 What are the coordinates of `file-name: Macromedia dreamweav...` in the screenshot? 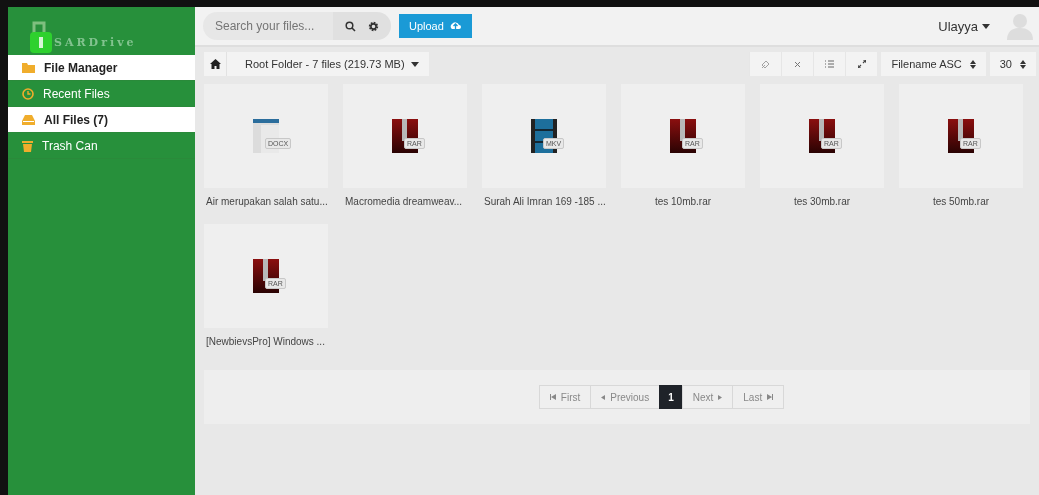 It's located at (403, 205).